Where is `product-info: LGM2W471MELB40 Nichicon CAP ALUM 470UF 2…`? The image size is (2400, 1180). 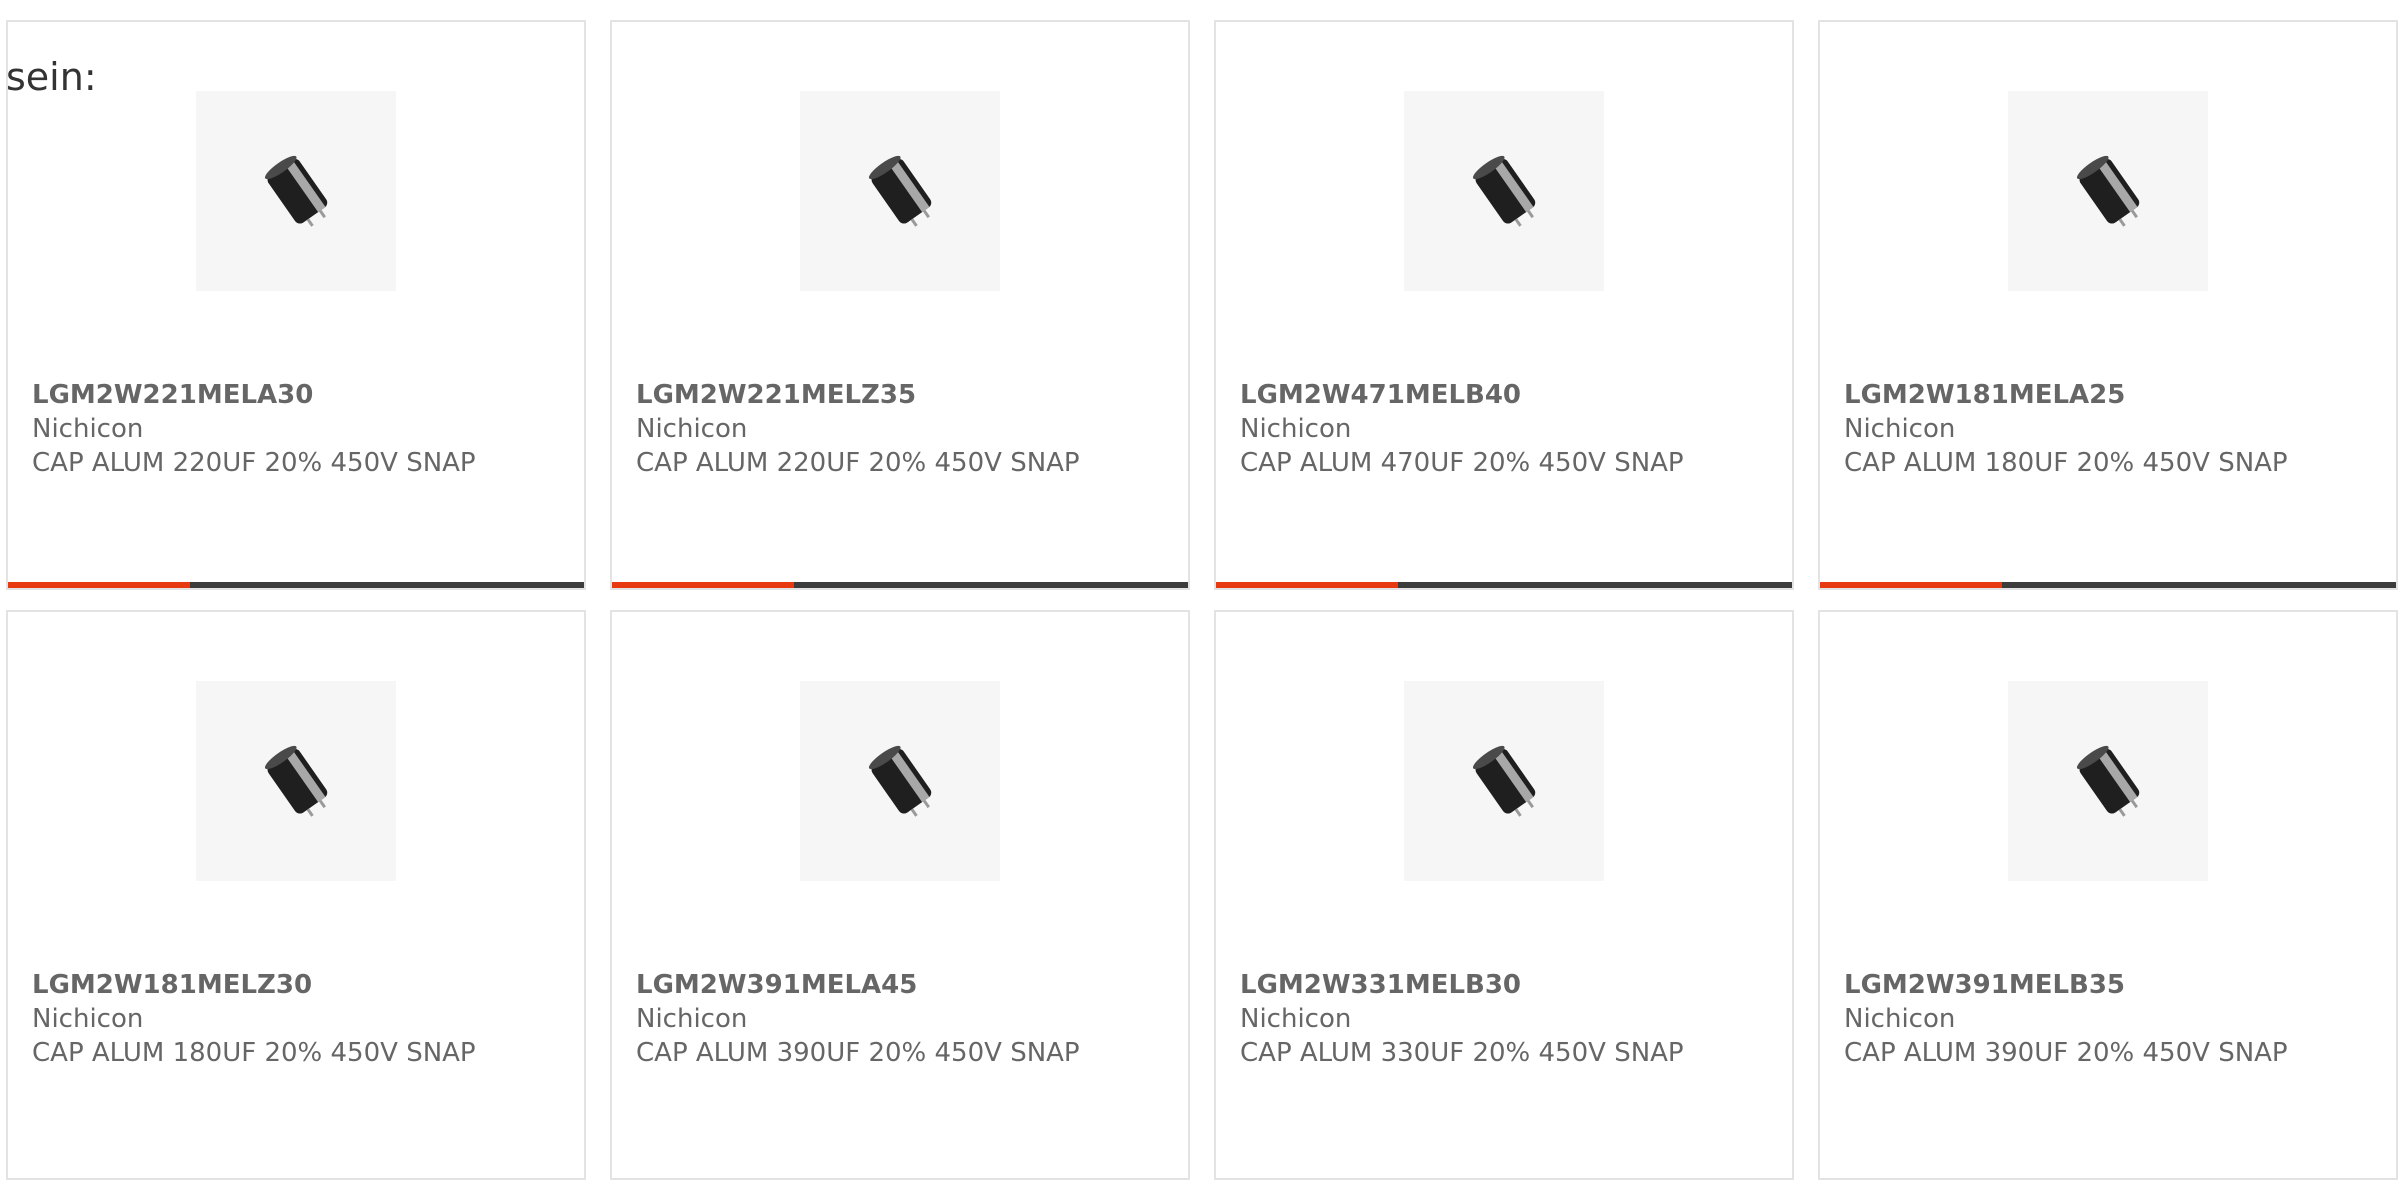 product-info: LGM2W471MELB40 Nichicon CAP ALUM 470UF 2… is located at coordinates (1506, 429).